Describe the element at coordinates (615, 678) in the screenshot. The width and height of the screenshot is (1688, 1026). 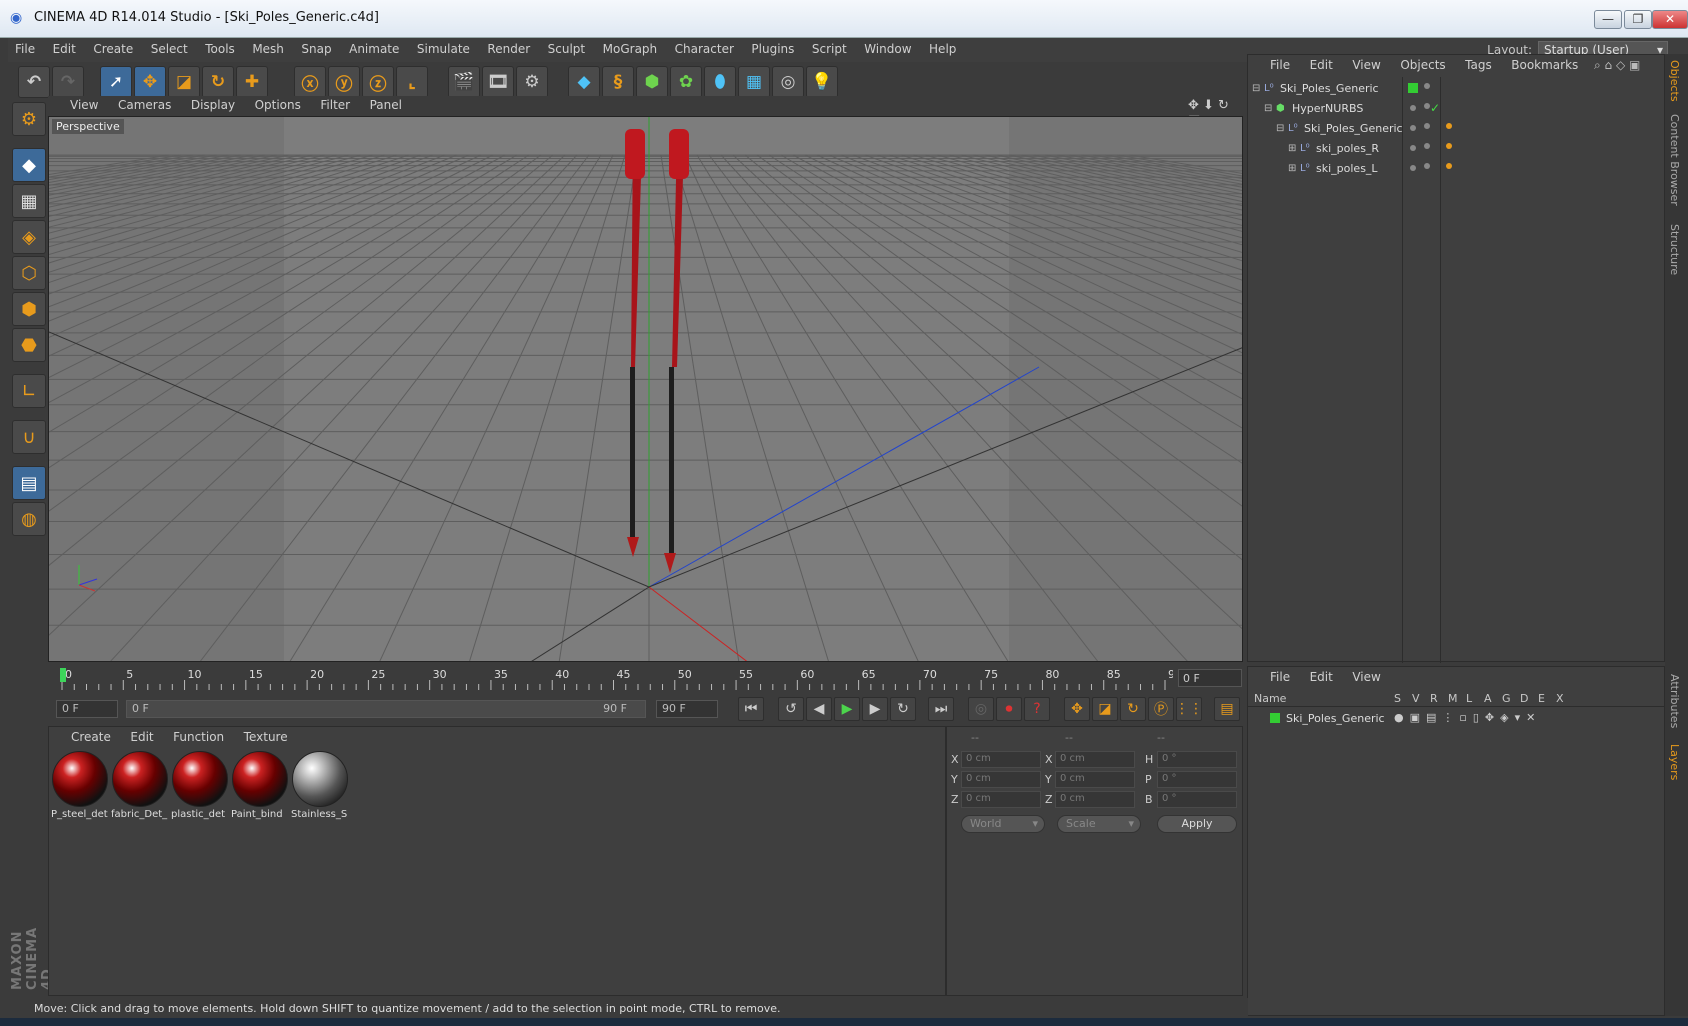
I see `timeline-ruler: 0 5 10 15 20 25 30 35 40 45 50 55 60 65 70 75 80 85 90` at that location.